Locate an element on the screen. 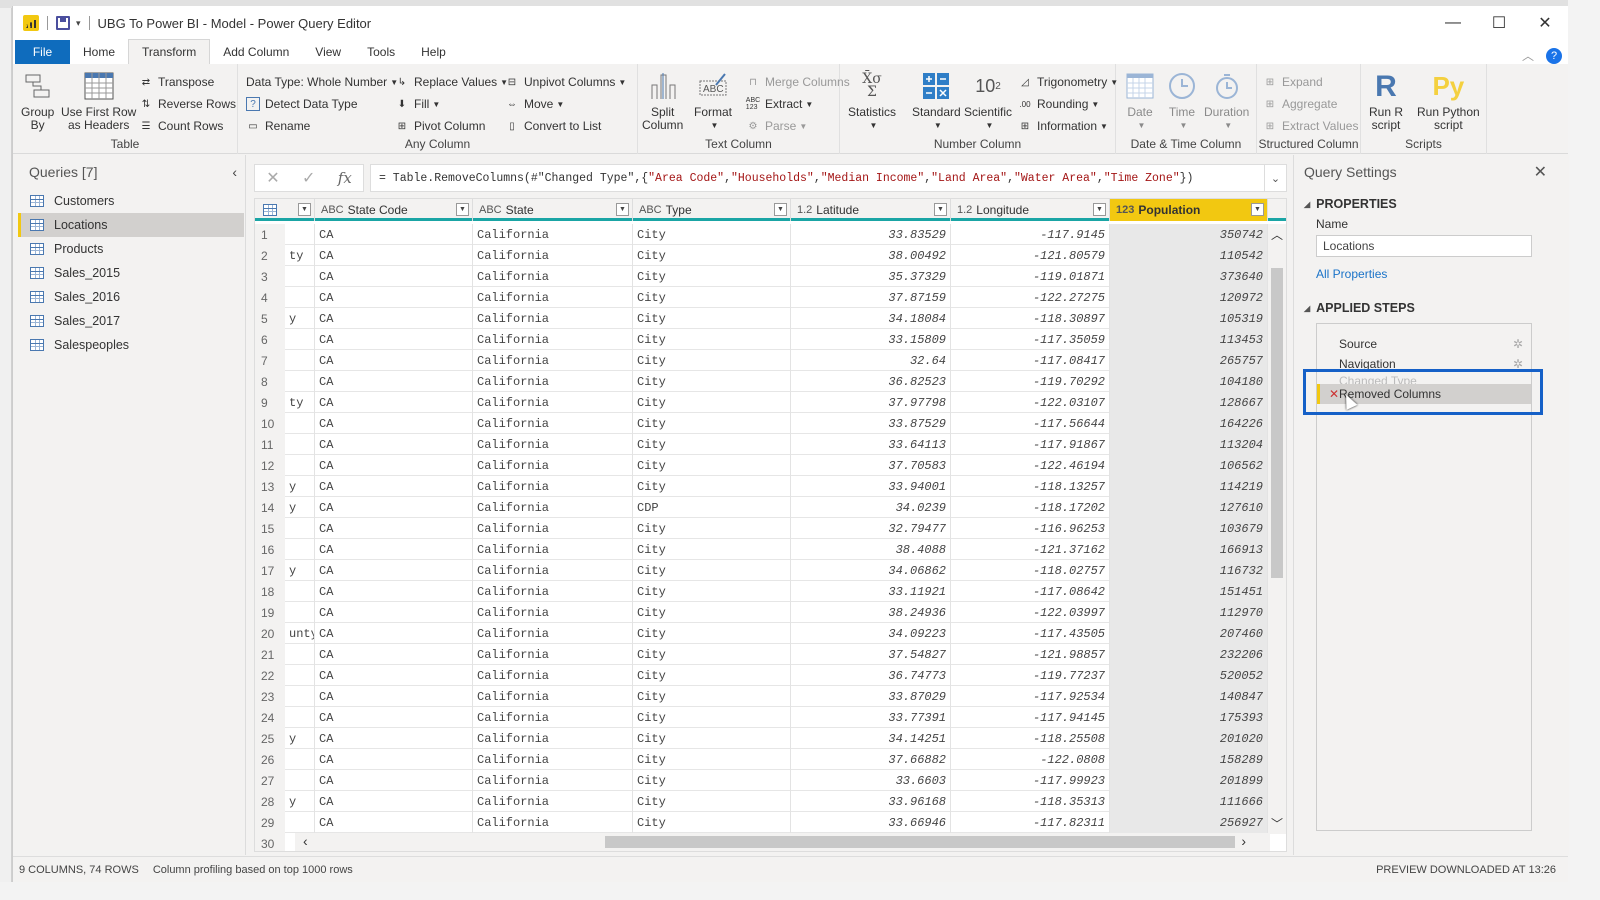 The width and height of the screenshot is (1600, 900). scroll-up-icon: ︿ is located at coordinates (1277, 234).